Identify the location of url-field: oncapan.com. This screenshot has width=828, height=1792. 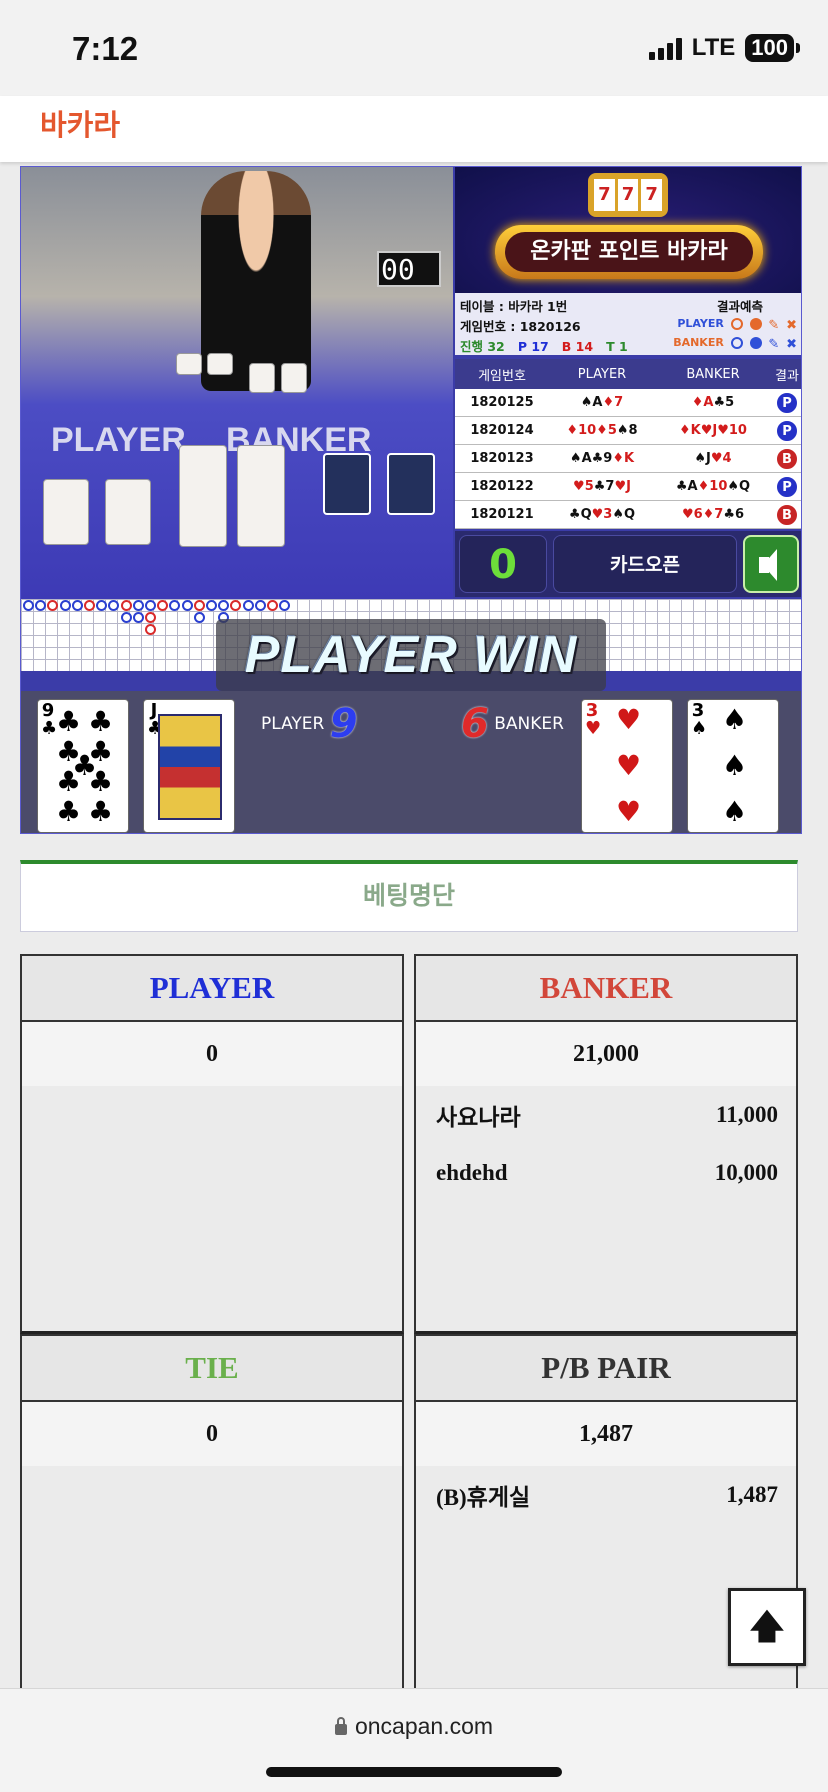
(414, 1726).